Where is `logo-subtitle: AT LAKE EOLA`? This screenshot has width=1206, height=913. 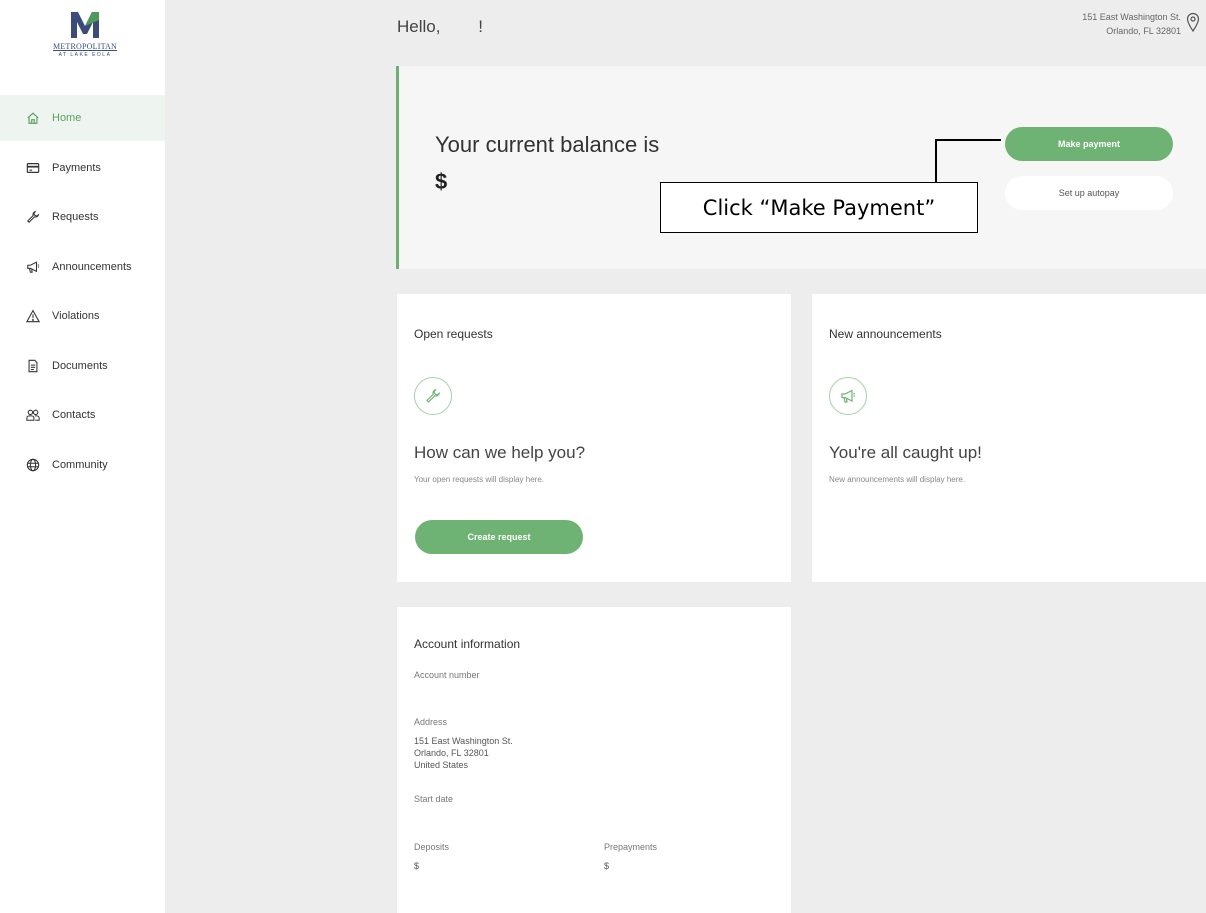 logo-subtitle: AT LAKE EOLA is located at coordinates (85, 55).